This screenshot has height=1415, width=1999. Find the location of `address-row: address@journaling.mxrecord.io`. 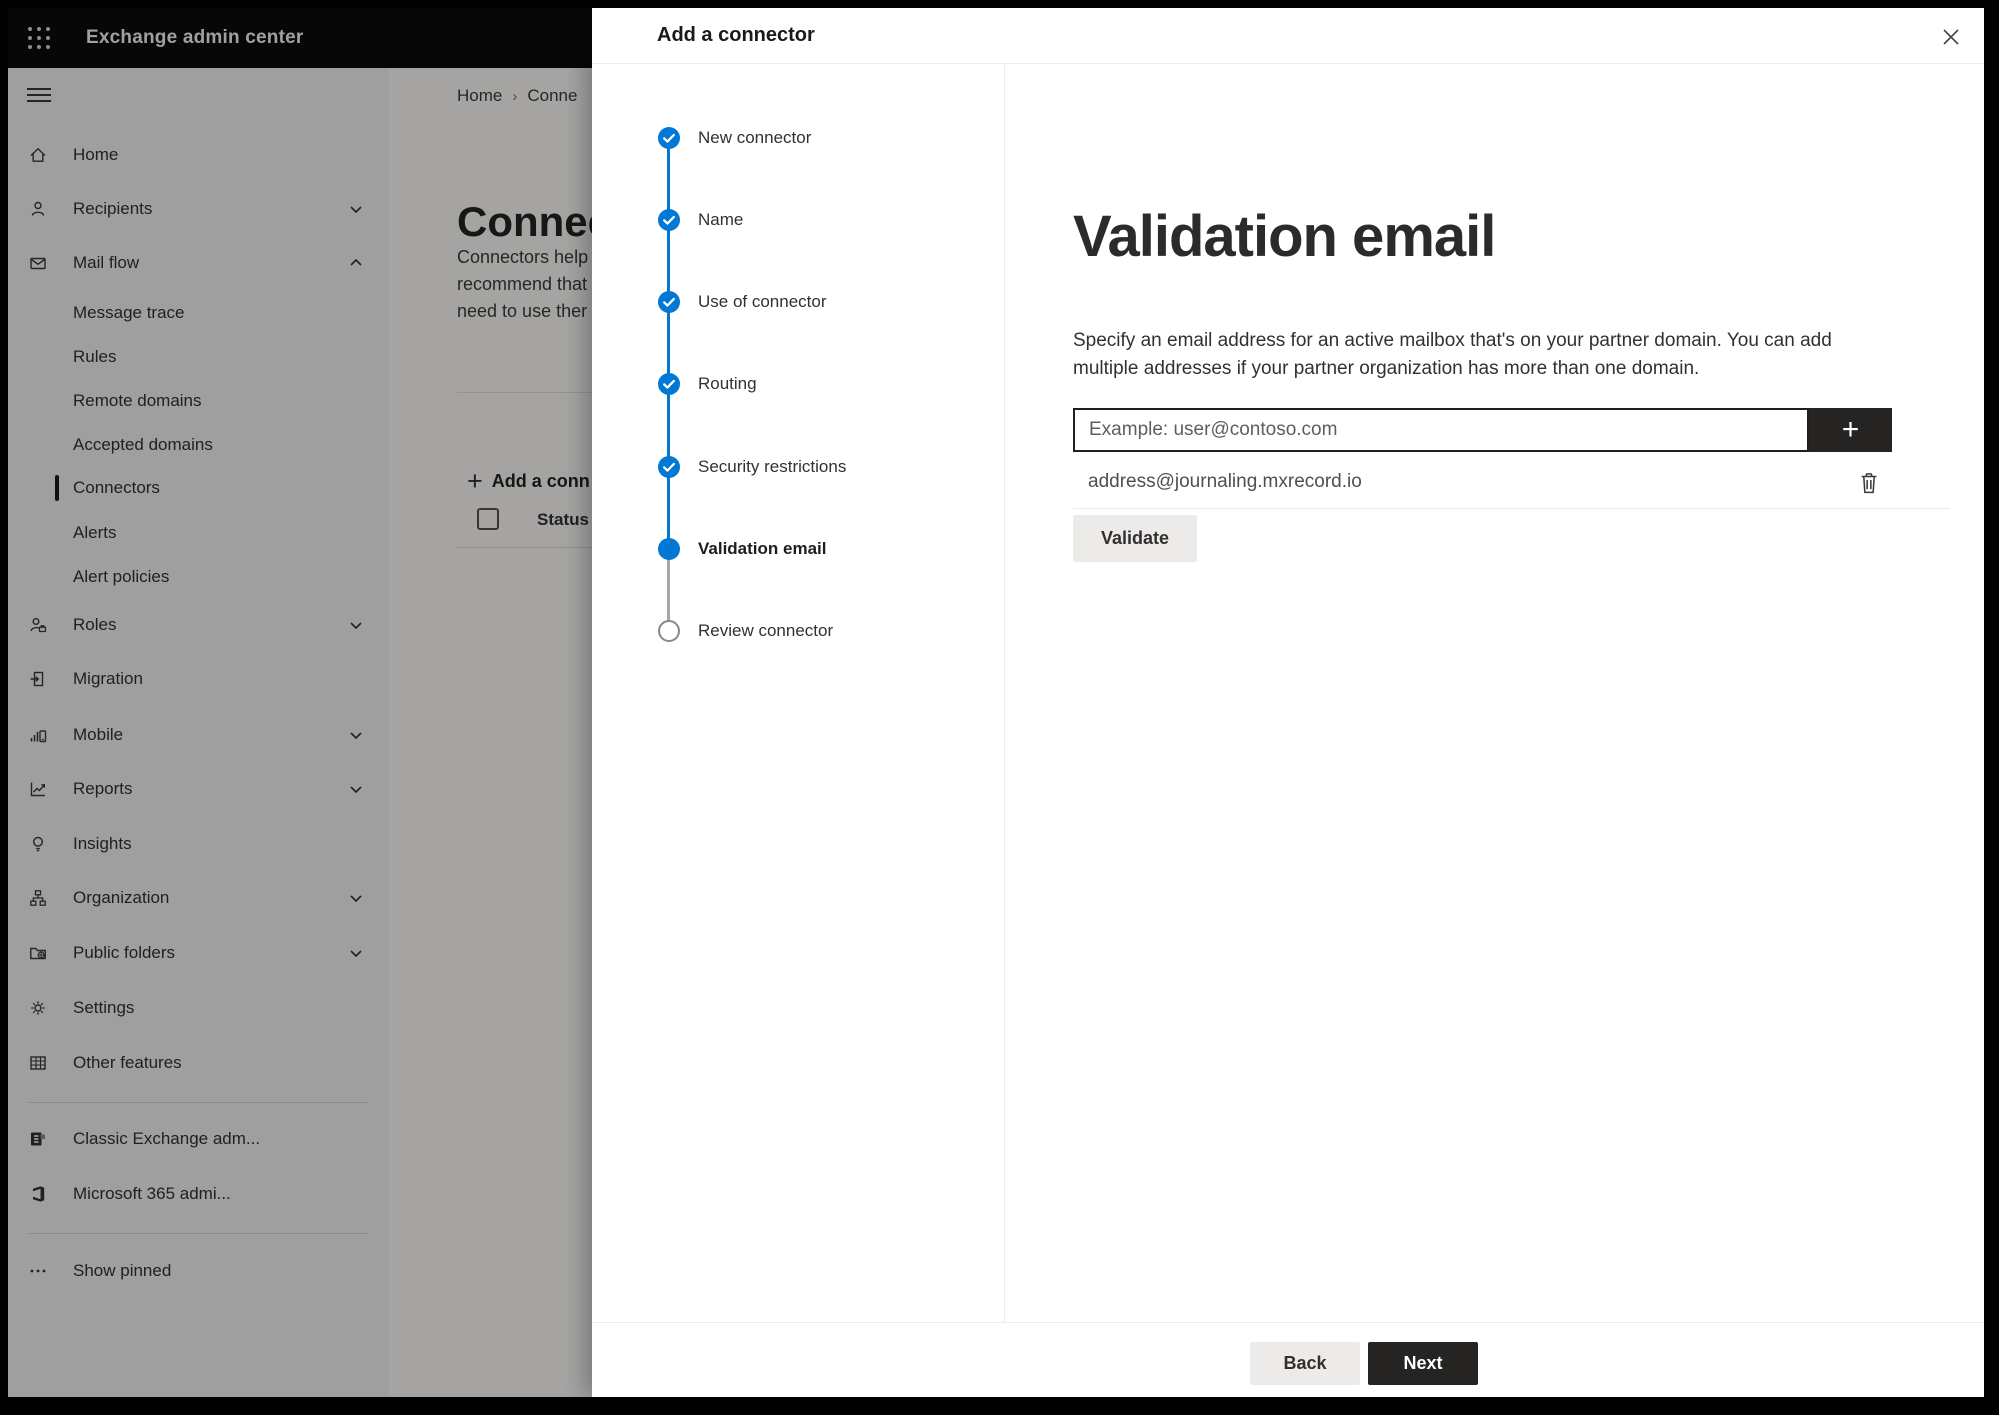

address-row: address@journaling.mxrecord.io is located at coordinates (1511, 483).